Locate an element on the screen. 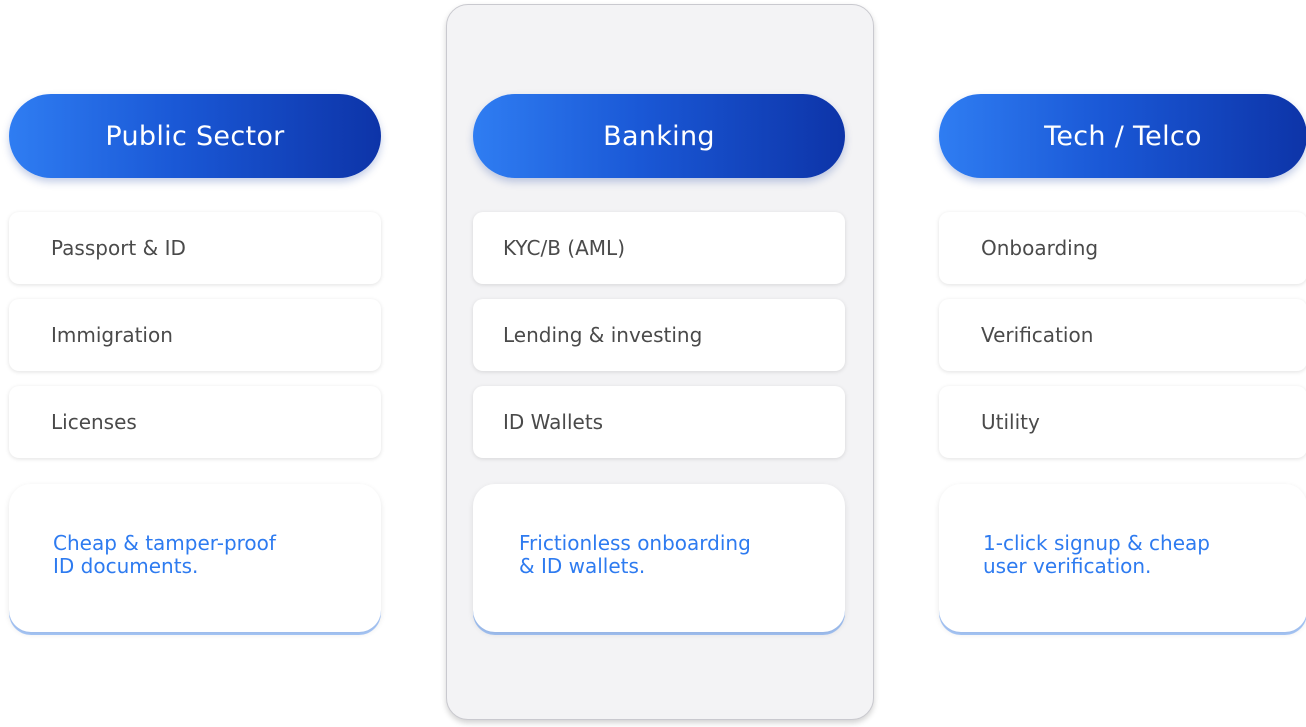  banking-item-lending: Lending & investing is located at coordinates (659, 335).